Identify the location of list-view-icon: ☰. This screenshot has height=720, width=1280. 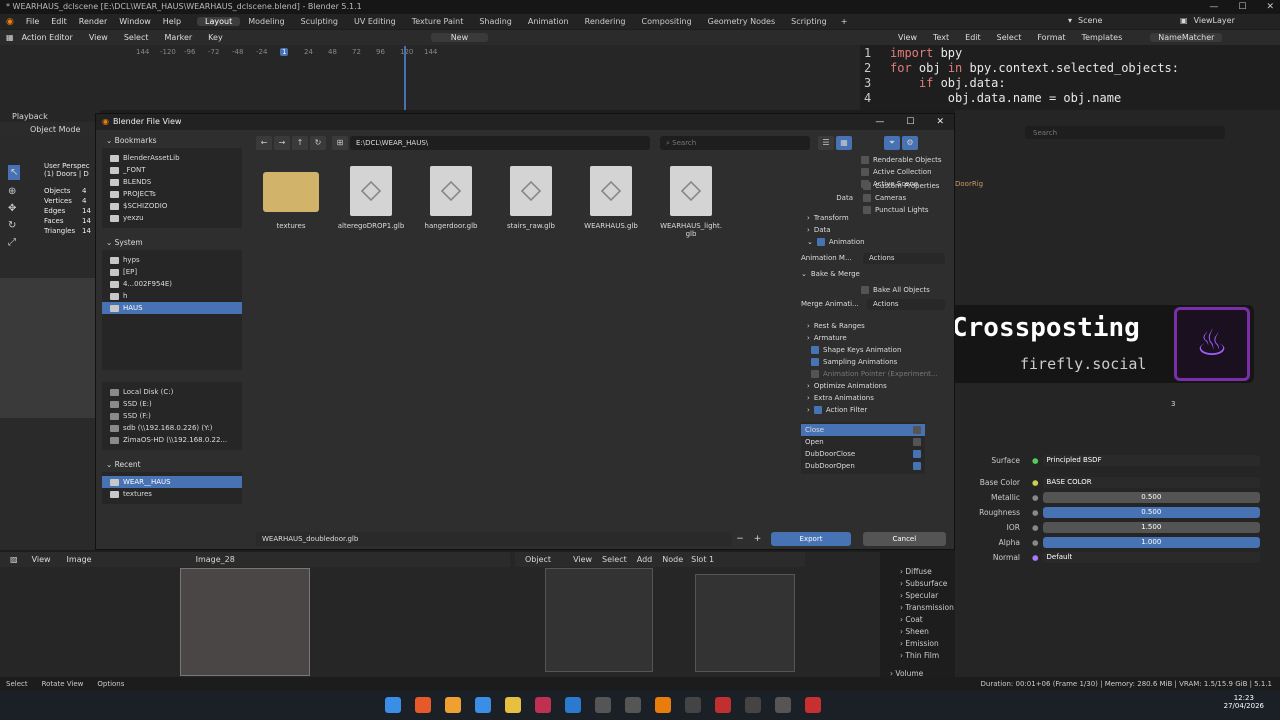
(826, 143).